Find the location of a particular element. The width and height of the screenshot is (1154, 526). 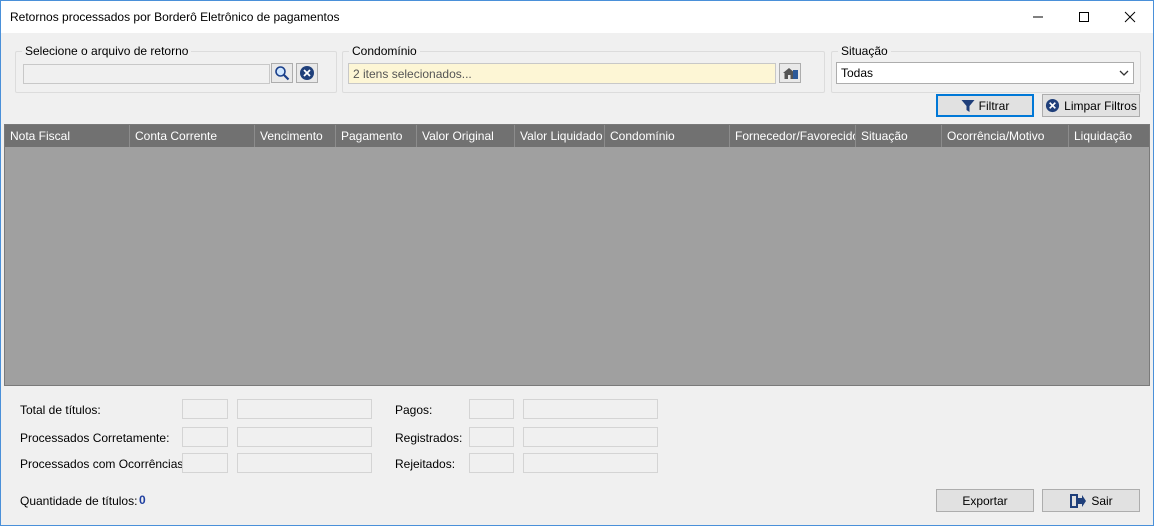

exit-icon is located at coordinates (1078, 500).